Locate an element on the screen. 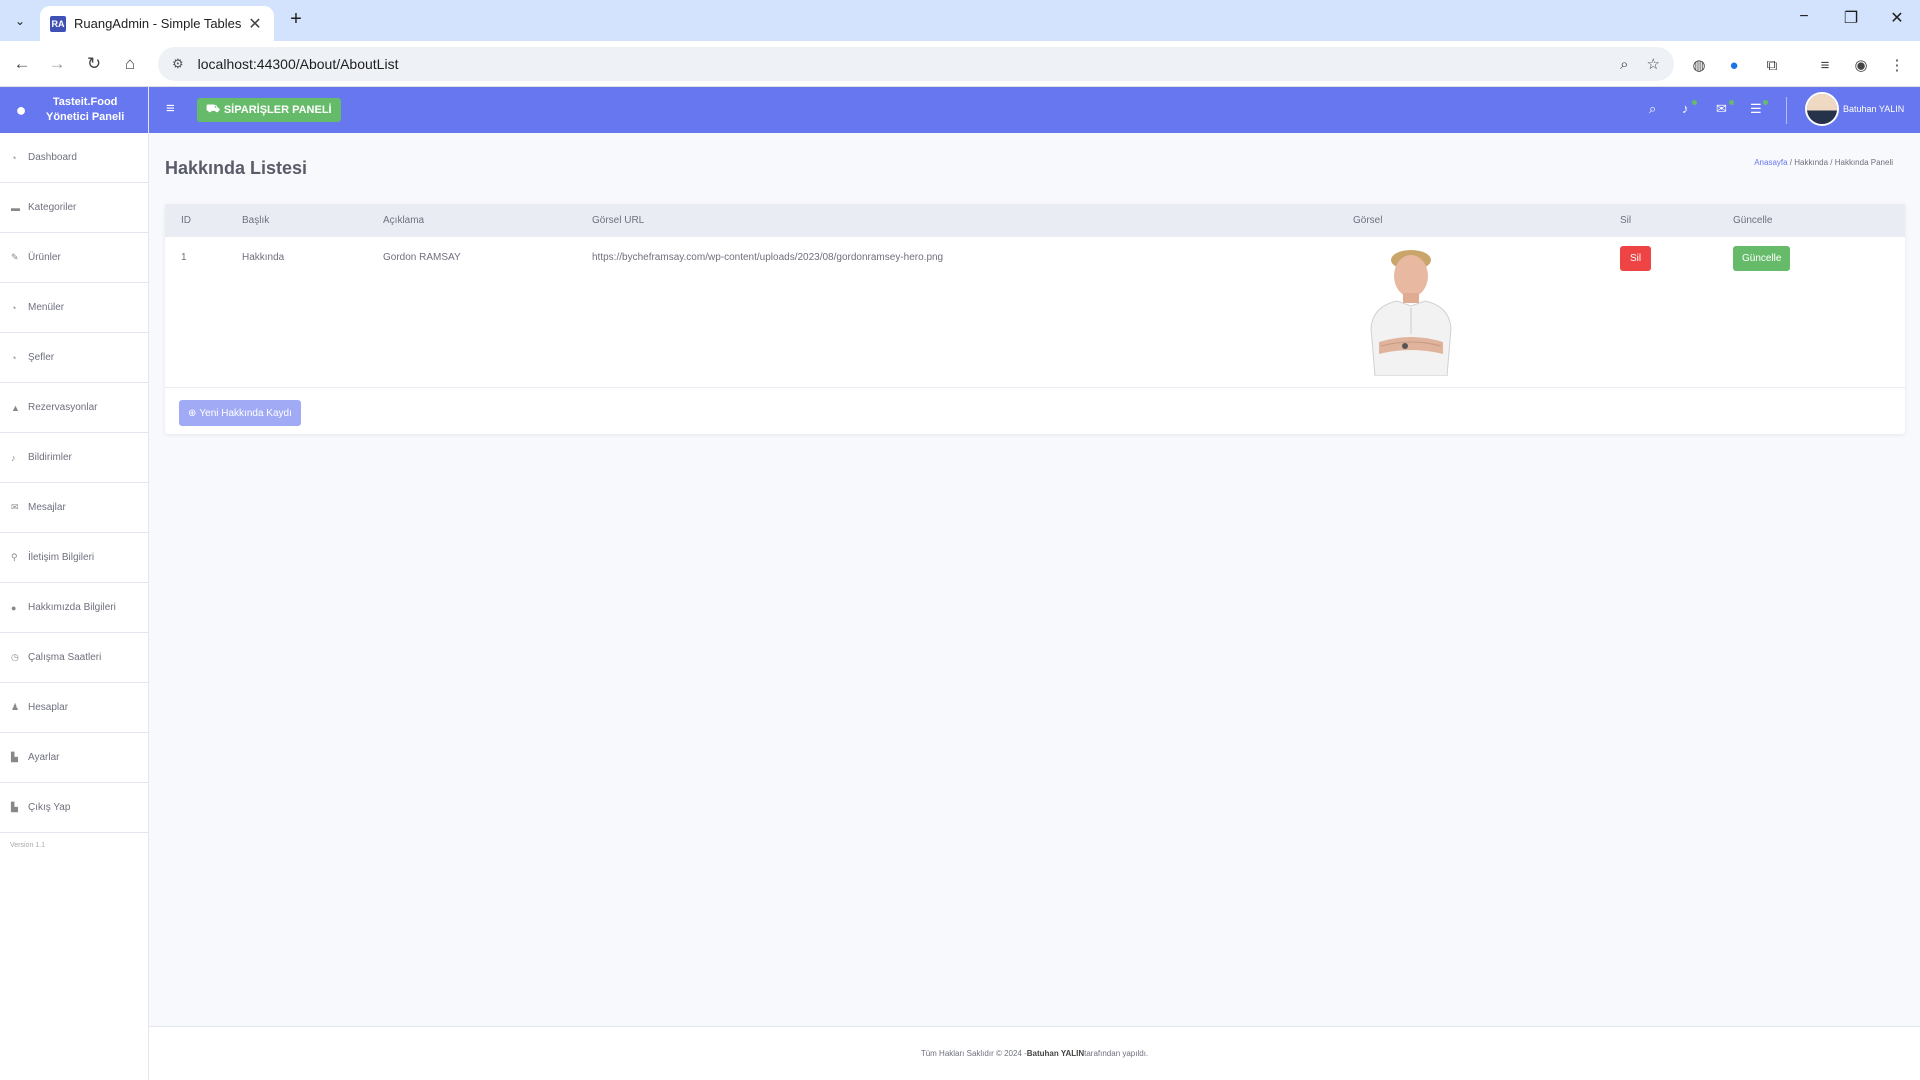 This screenshot has width=1920, height=1080. browser-tab: RA RuangAdmin - Simple Tables ✕ is located at coordinates (157, 23).